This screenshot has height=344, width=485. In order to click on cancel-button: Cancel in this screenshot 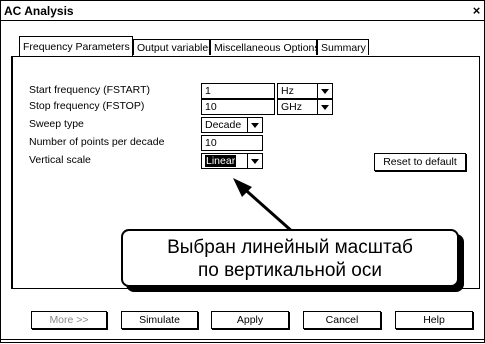, I will do `click(342, 320)`.